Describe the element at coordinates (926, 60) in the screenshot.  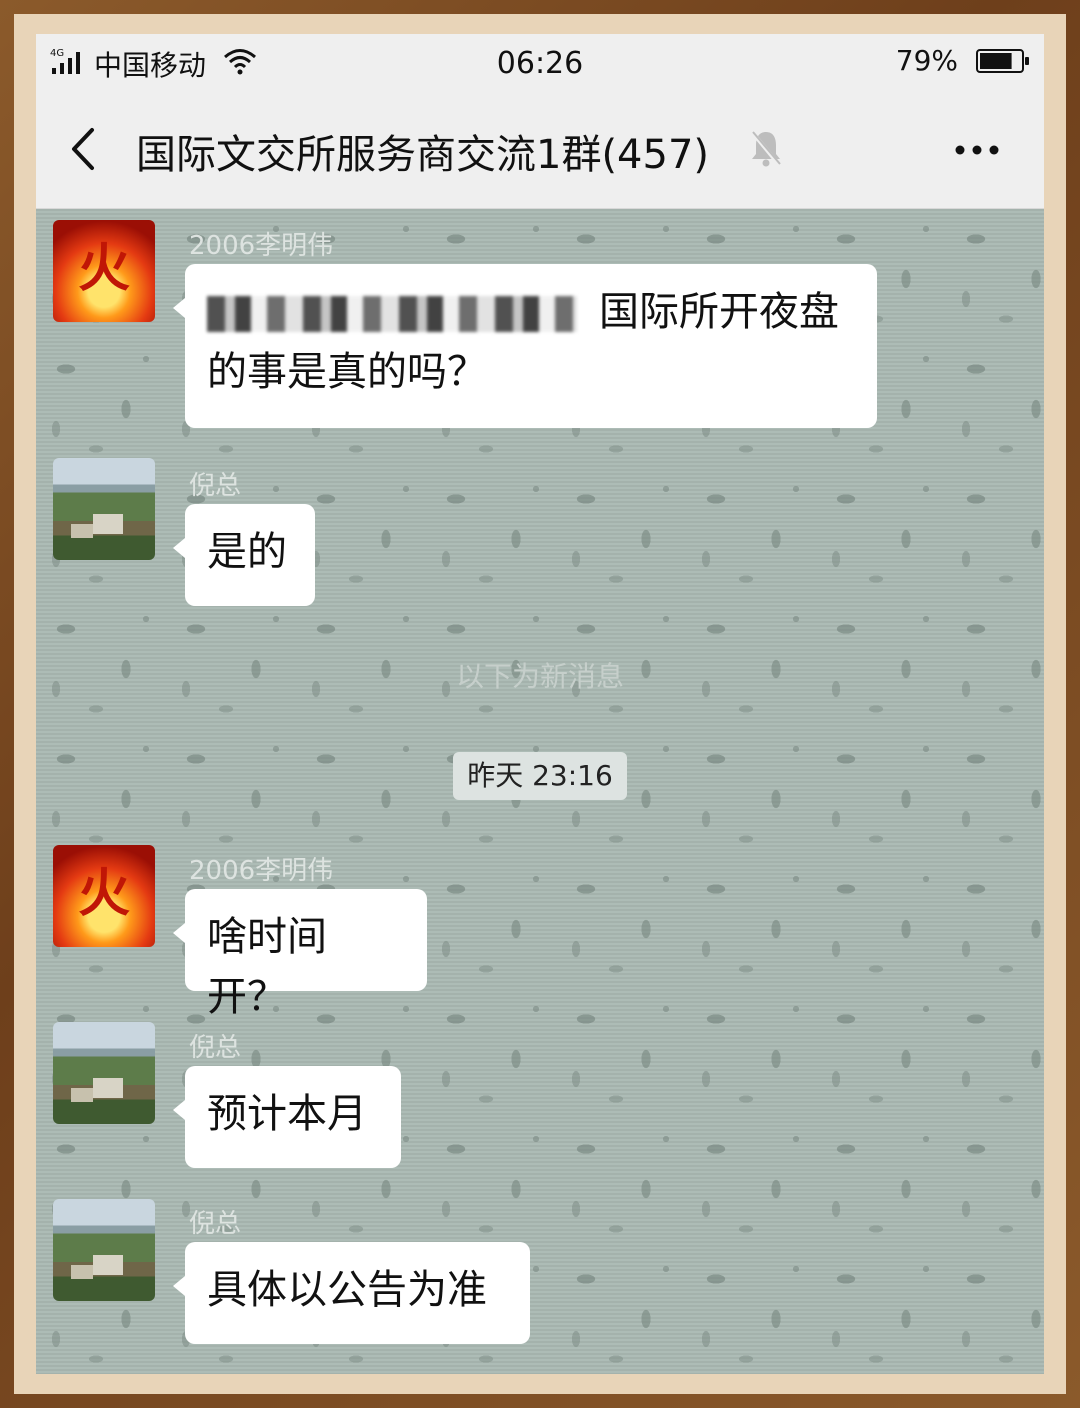
I see `battery-percentage: 79%` at that location.